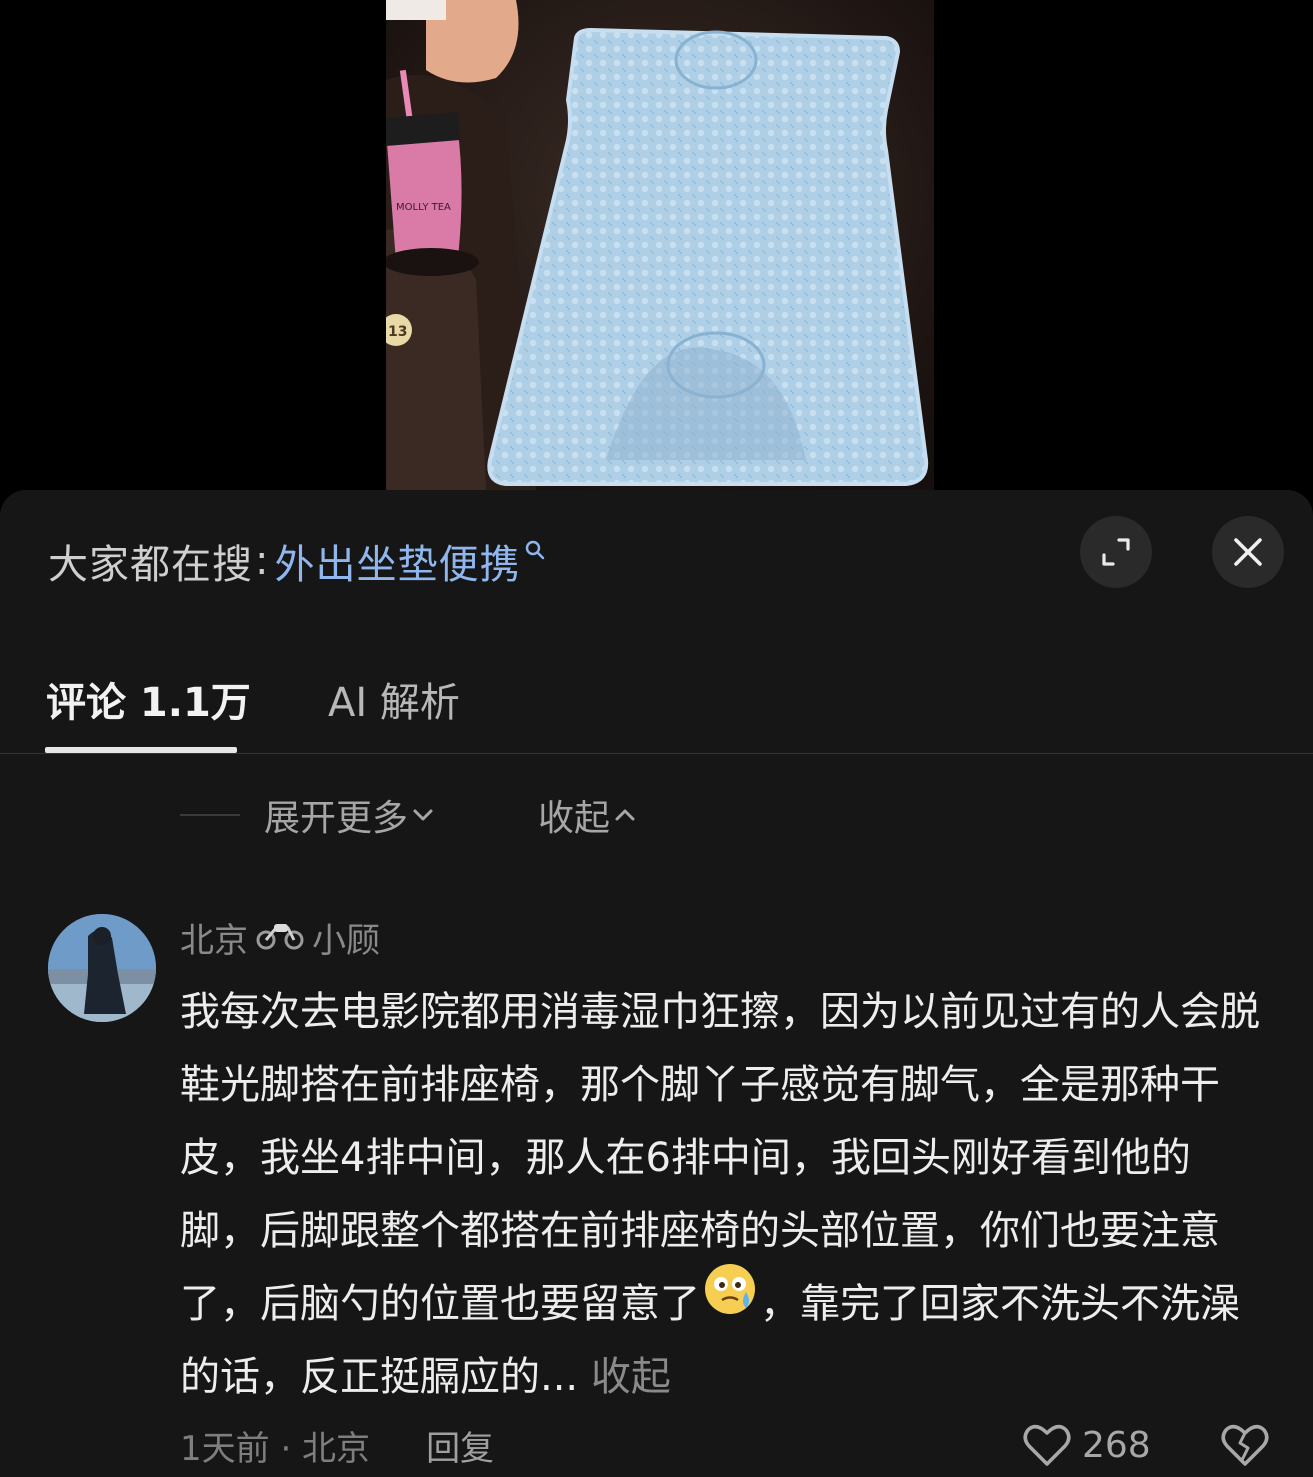  I want to click on chevron-down-icon, so click(423, 815).